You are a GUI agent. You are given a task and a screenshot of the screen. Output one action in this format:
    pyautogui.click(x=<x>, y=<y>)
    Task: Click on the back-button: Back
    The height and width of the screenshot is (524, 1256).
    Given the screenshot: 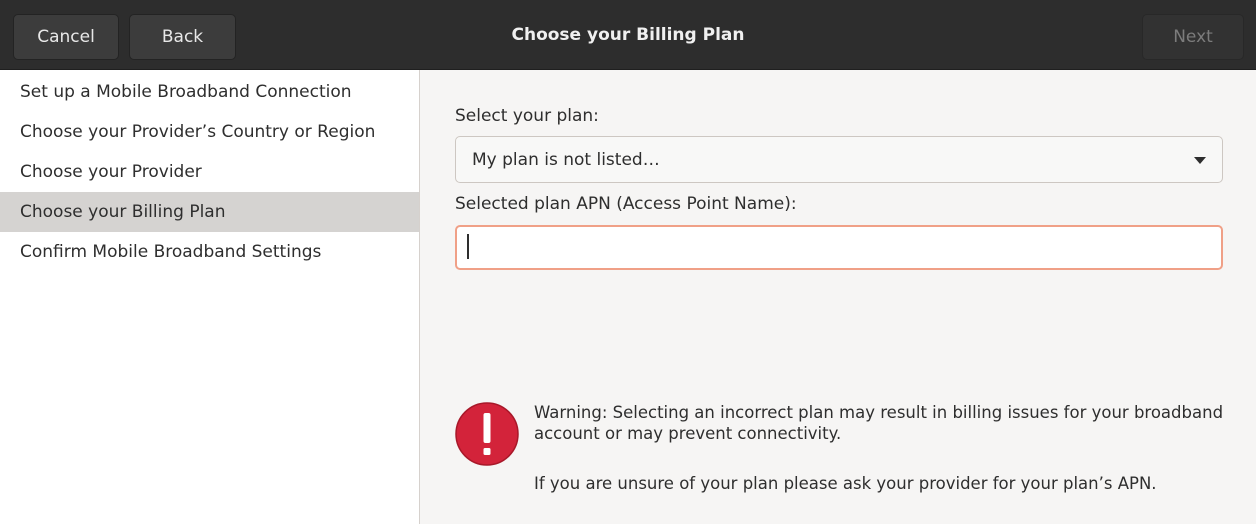 What is the action you would take?
    pyautogui.click(x=182, y=37)
    